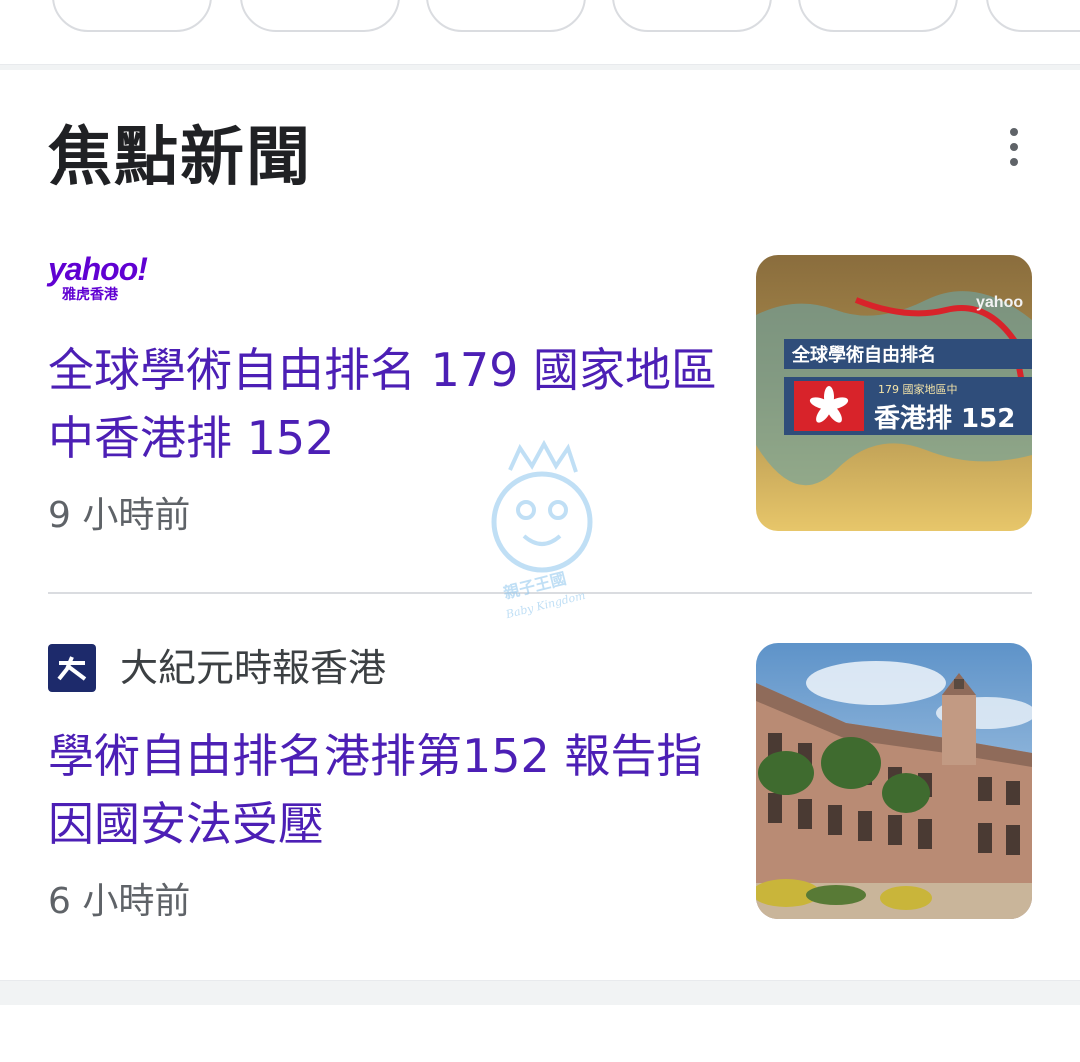 The width and height of the screenshot is (1080, 1062). What do you see at coordinates (119, 901) in the screenshot?
I see `article-timestamp: 6 小時前` at bounding box center [119, 901].